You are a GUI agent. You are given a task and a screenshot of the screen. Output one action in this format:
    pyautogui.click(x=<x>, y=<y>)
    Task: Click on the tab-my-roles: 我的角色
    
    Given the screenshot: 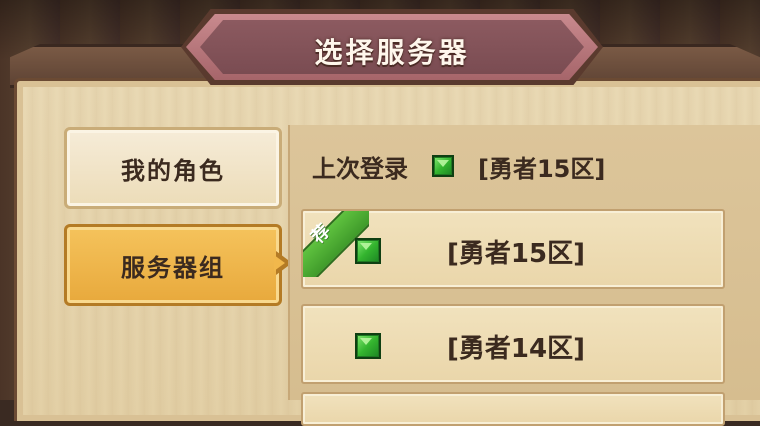 What is the action you would take?
    pyautogui.click(x=173, y=168)
    